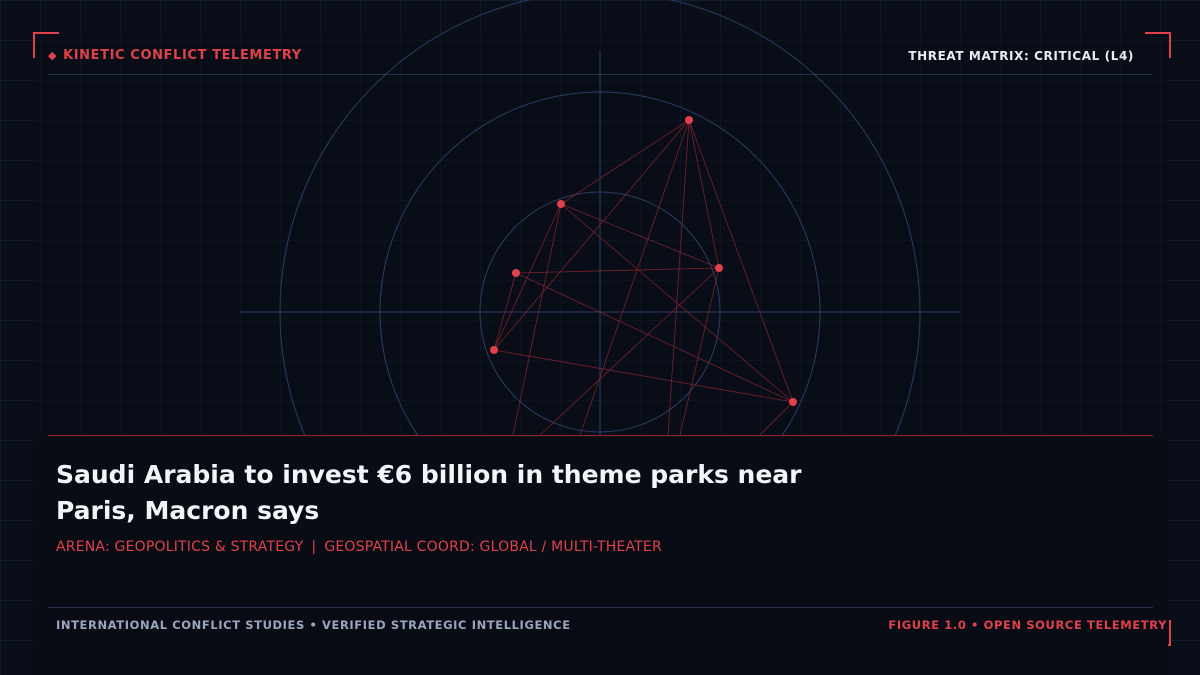 This screenshot has height=675, width=1200. What do you see at coordinates (1158, 45) in the screenshot?
I see `corner-bracket-top-right` at bounding box center [1158, 45].